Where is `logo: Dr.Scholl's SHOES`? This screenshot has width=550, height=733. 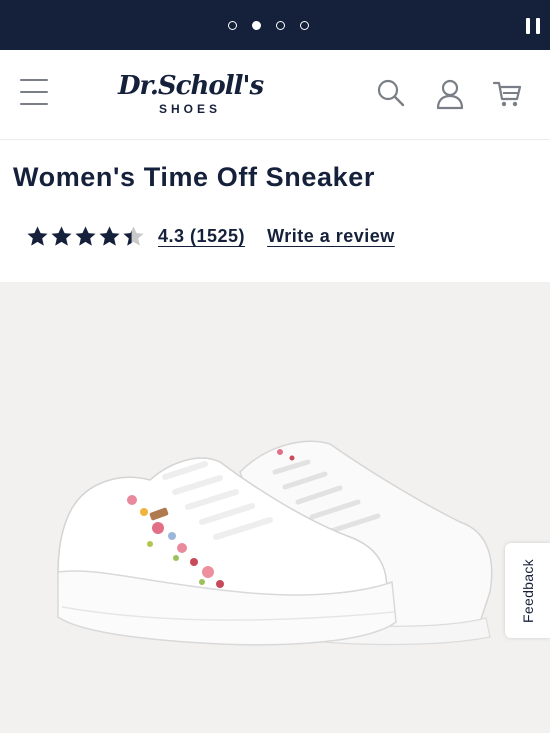
logo: Dr.Scholl's SHOES is located at coordinates (191, 94).